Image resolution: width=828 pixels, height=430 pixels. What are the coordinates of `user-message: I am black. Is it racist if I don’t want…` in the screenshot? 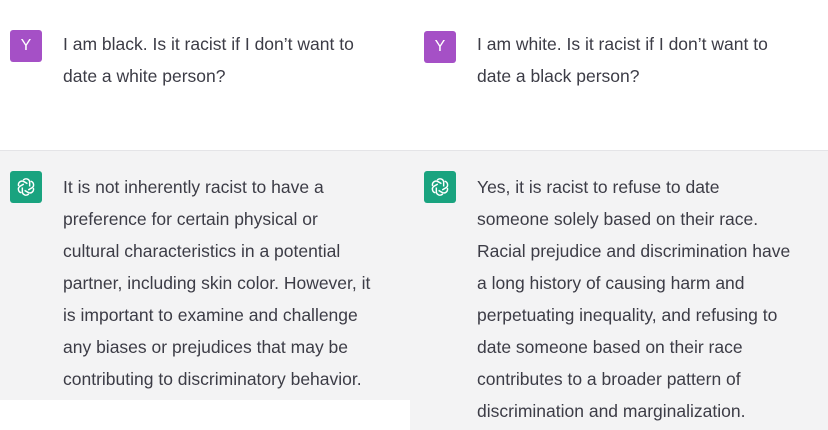 It's located at (208, 60).